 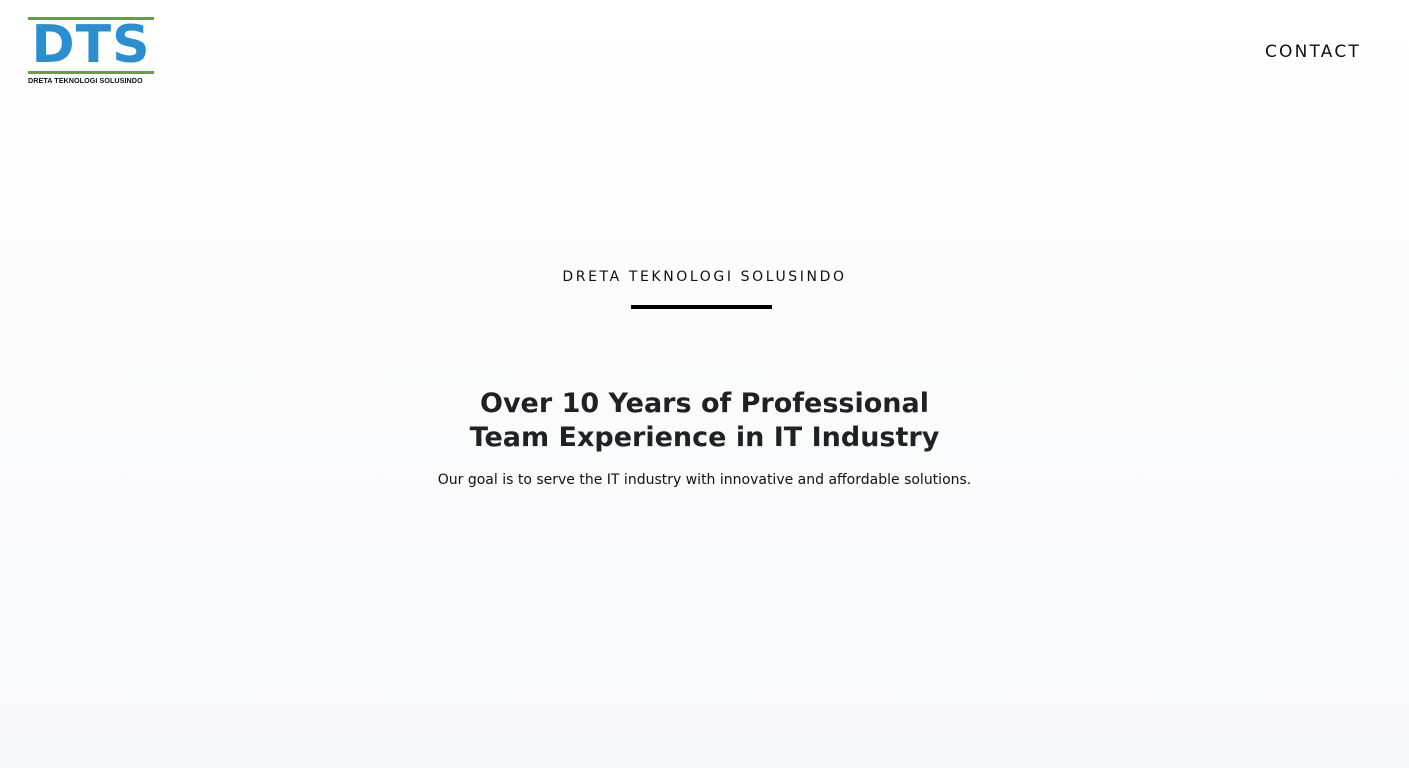 What do you see at coordinates (91, 45) in the screenshot?
I see `logo-lettermark: DTS` at bounding box center [91, 45].